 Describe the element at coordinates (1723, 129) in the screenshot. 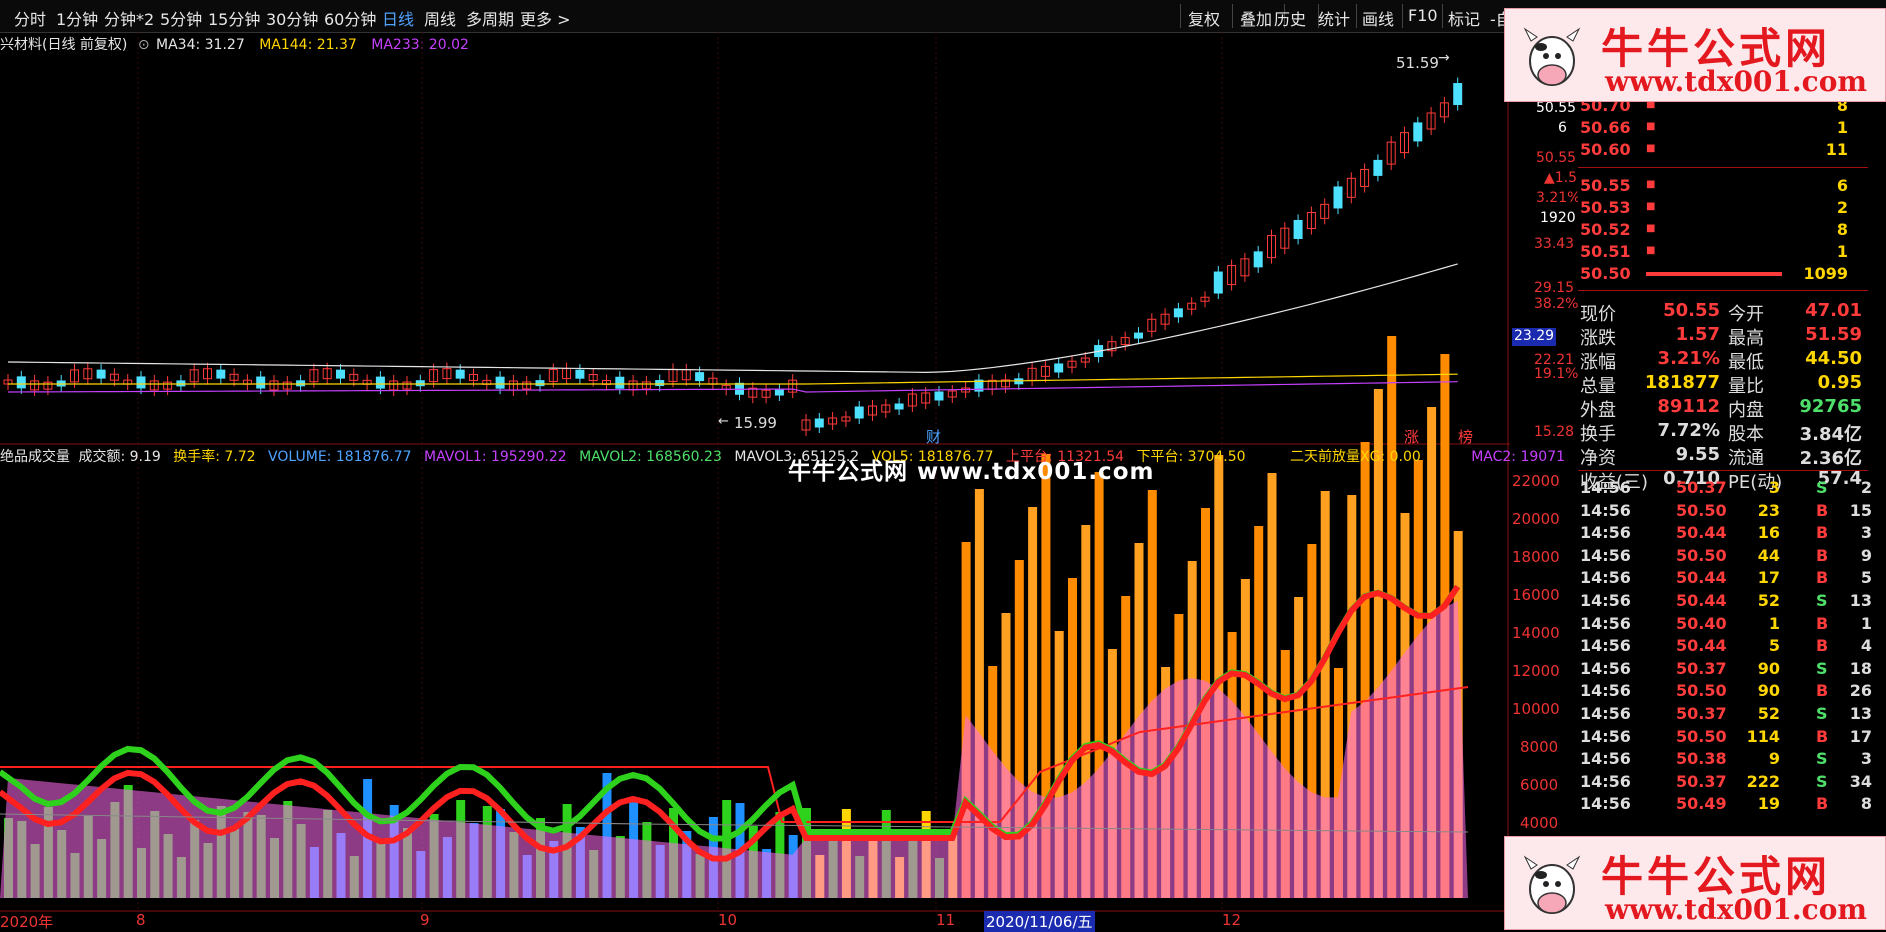

I see `ask-row-2: 50.66 ■ 1` at that location.